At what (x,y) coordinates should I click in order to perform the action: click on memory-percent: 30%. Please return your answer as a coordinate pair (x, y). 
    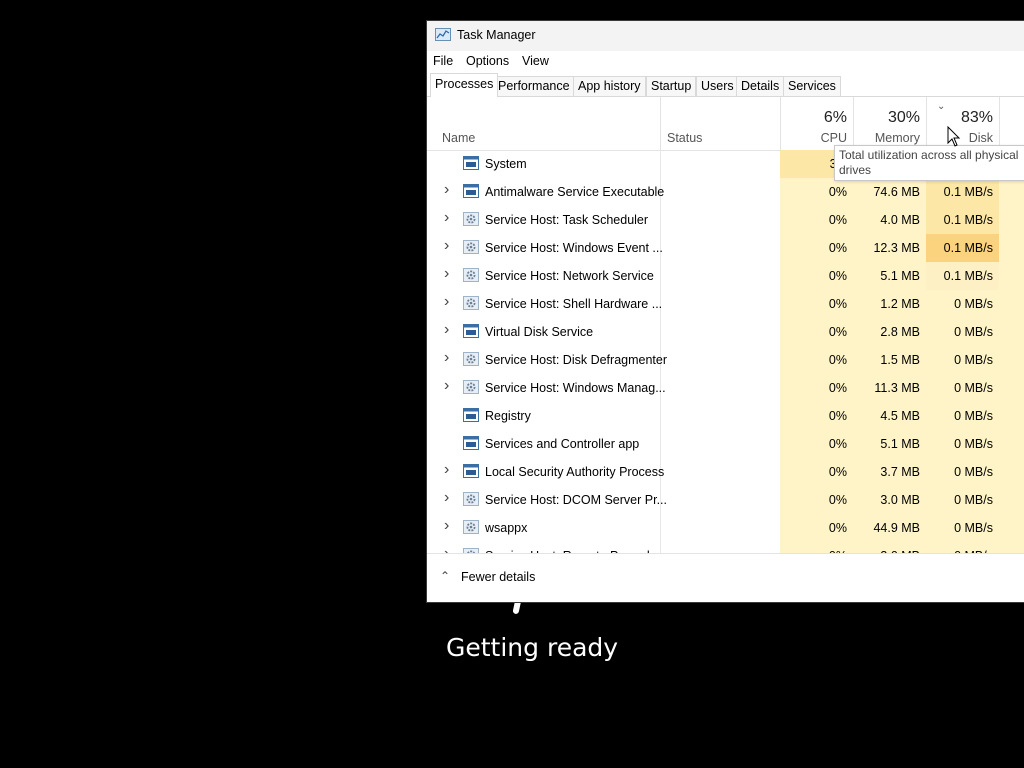
    Looking at the image, I should click on (890, 118).